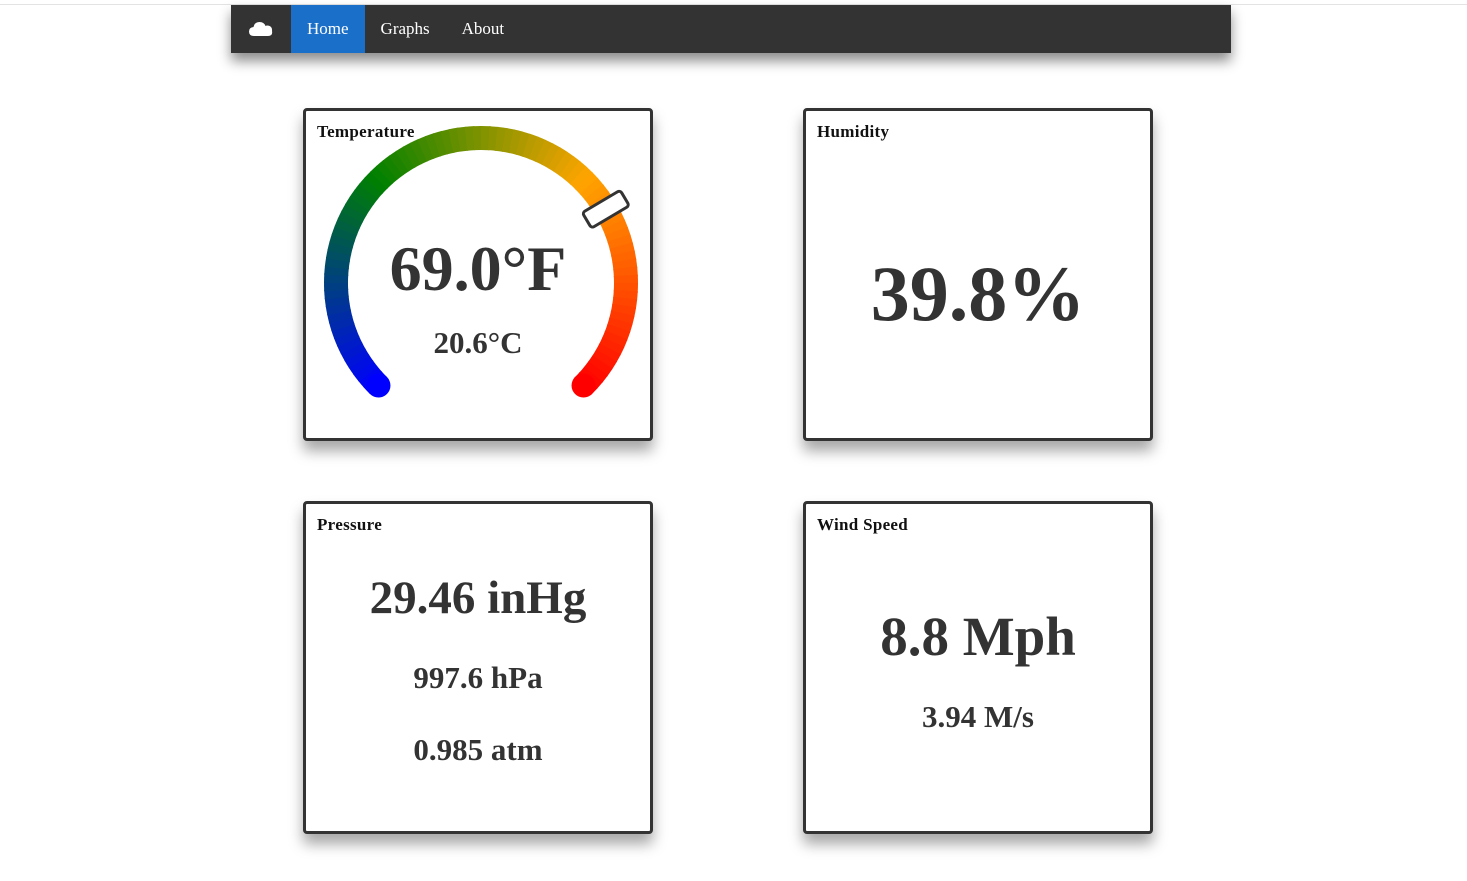  I want to click on humidity-title: Humidity, so click(853, 131).